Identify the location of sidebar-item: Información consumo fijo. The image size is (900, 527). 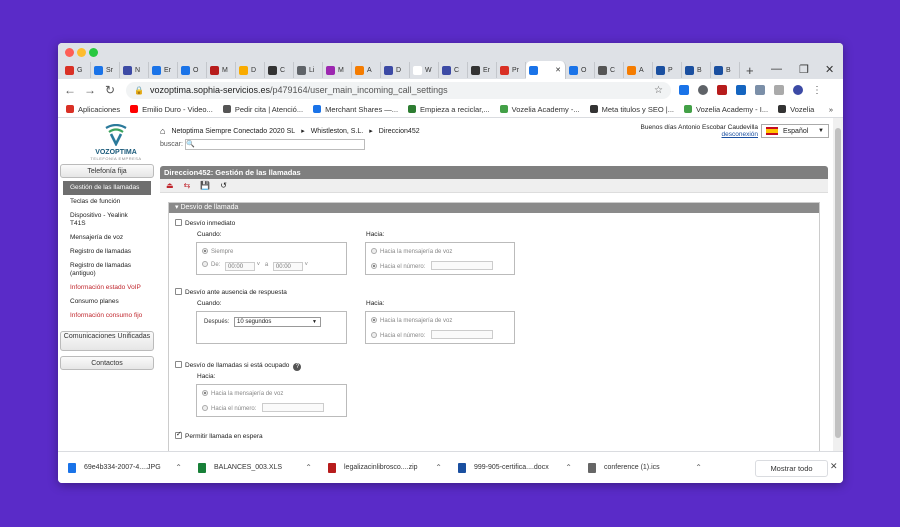
(107, 316).